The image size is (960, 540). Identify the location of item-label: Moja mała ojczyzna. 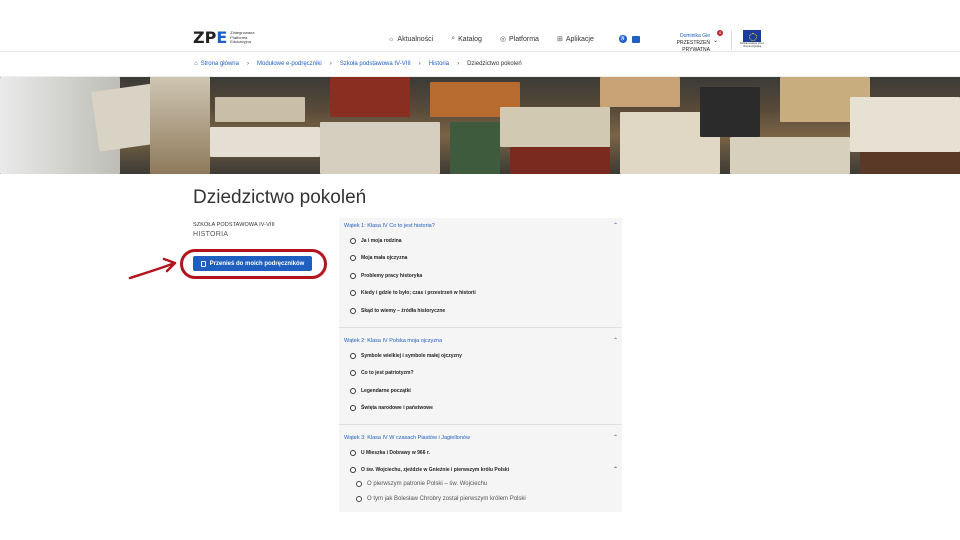
(384, 258).